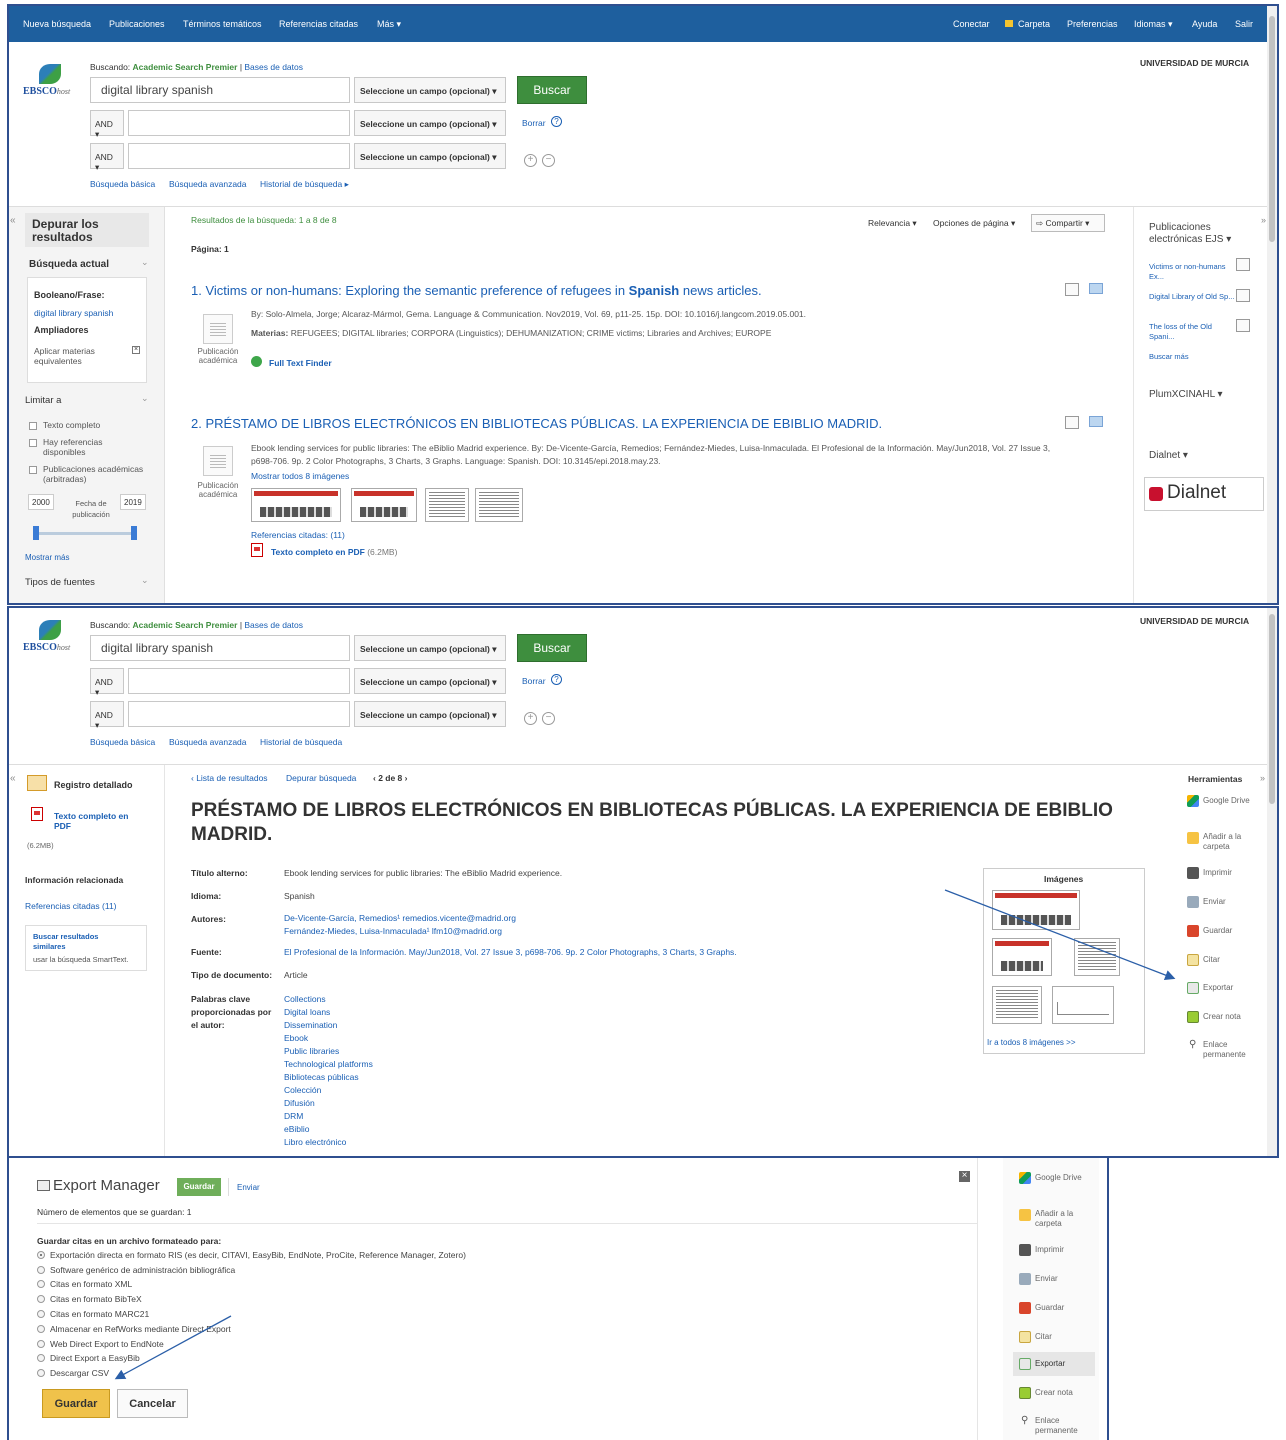 This screenshot has width=1286, height=1440. Describe the element at coordinates (556, 121) in the screenshot. I see `help-icon: ?` at that location.